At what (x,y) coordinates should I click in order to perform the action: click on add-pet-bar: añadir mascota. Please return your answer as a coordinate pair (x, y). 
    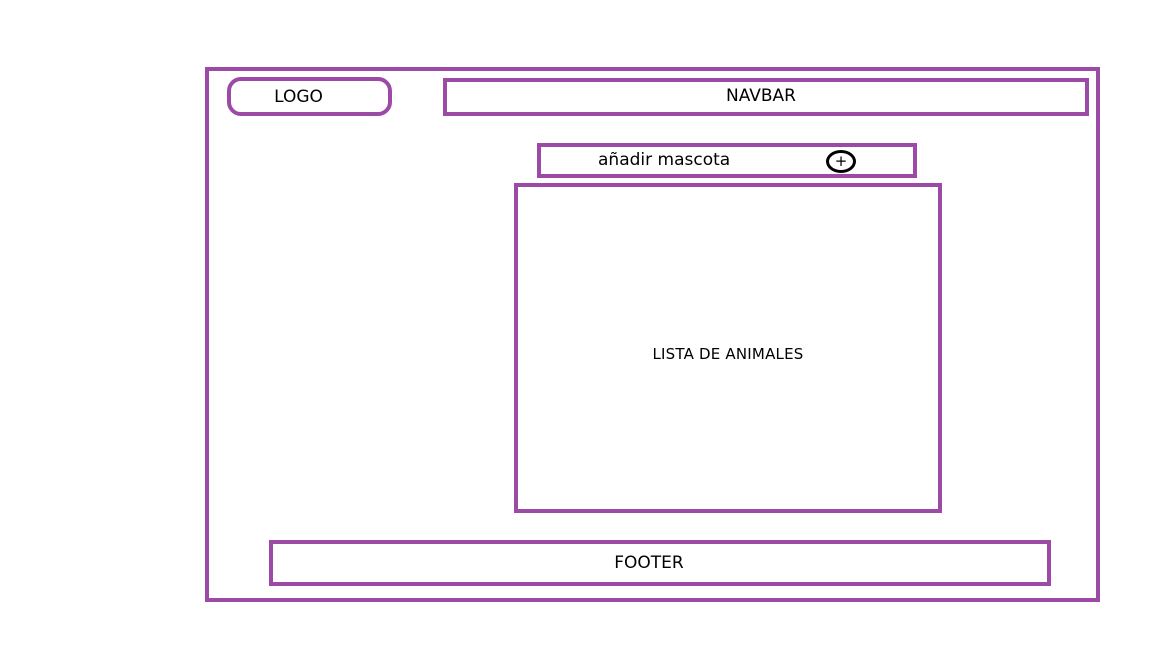
    Looking at the image, I should click on (727, 160).